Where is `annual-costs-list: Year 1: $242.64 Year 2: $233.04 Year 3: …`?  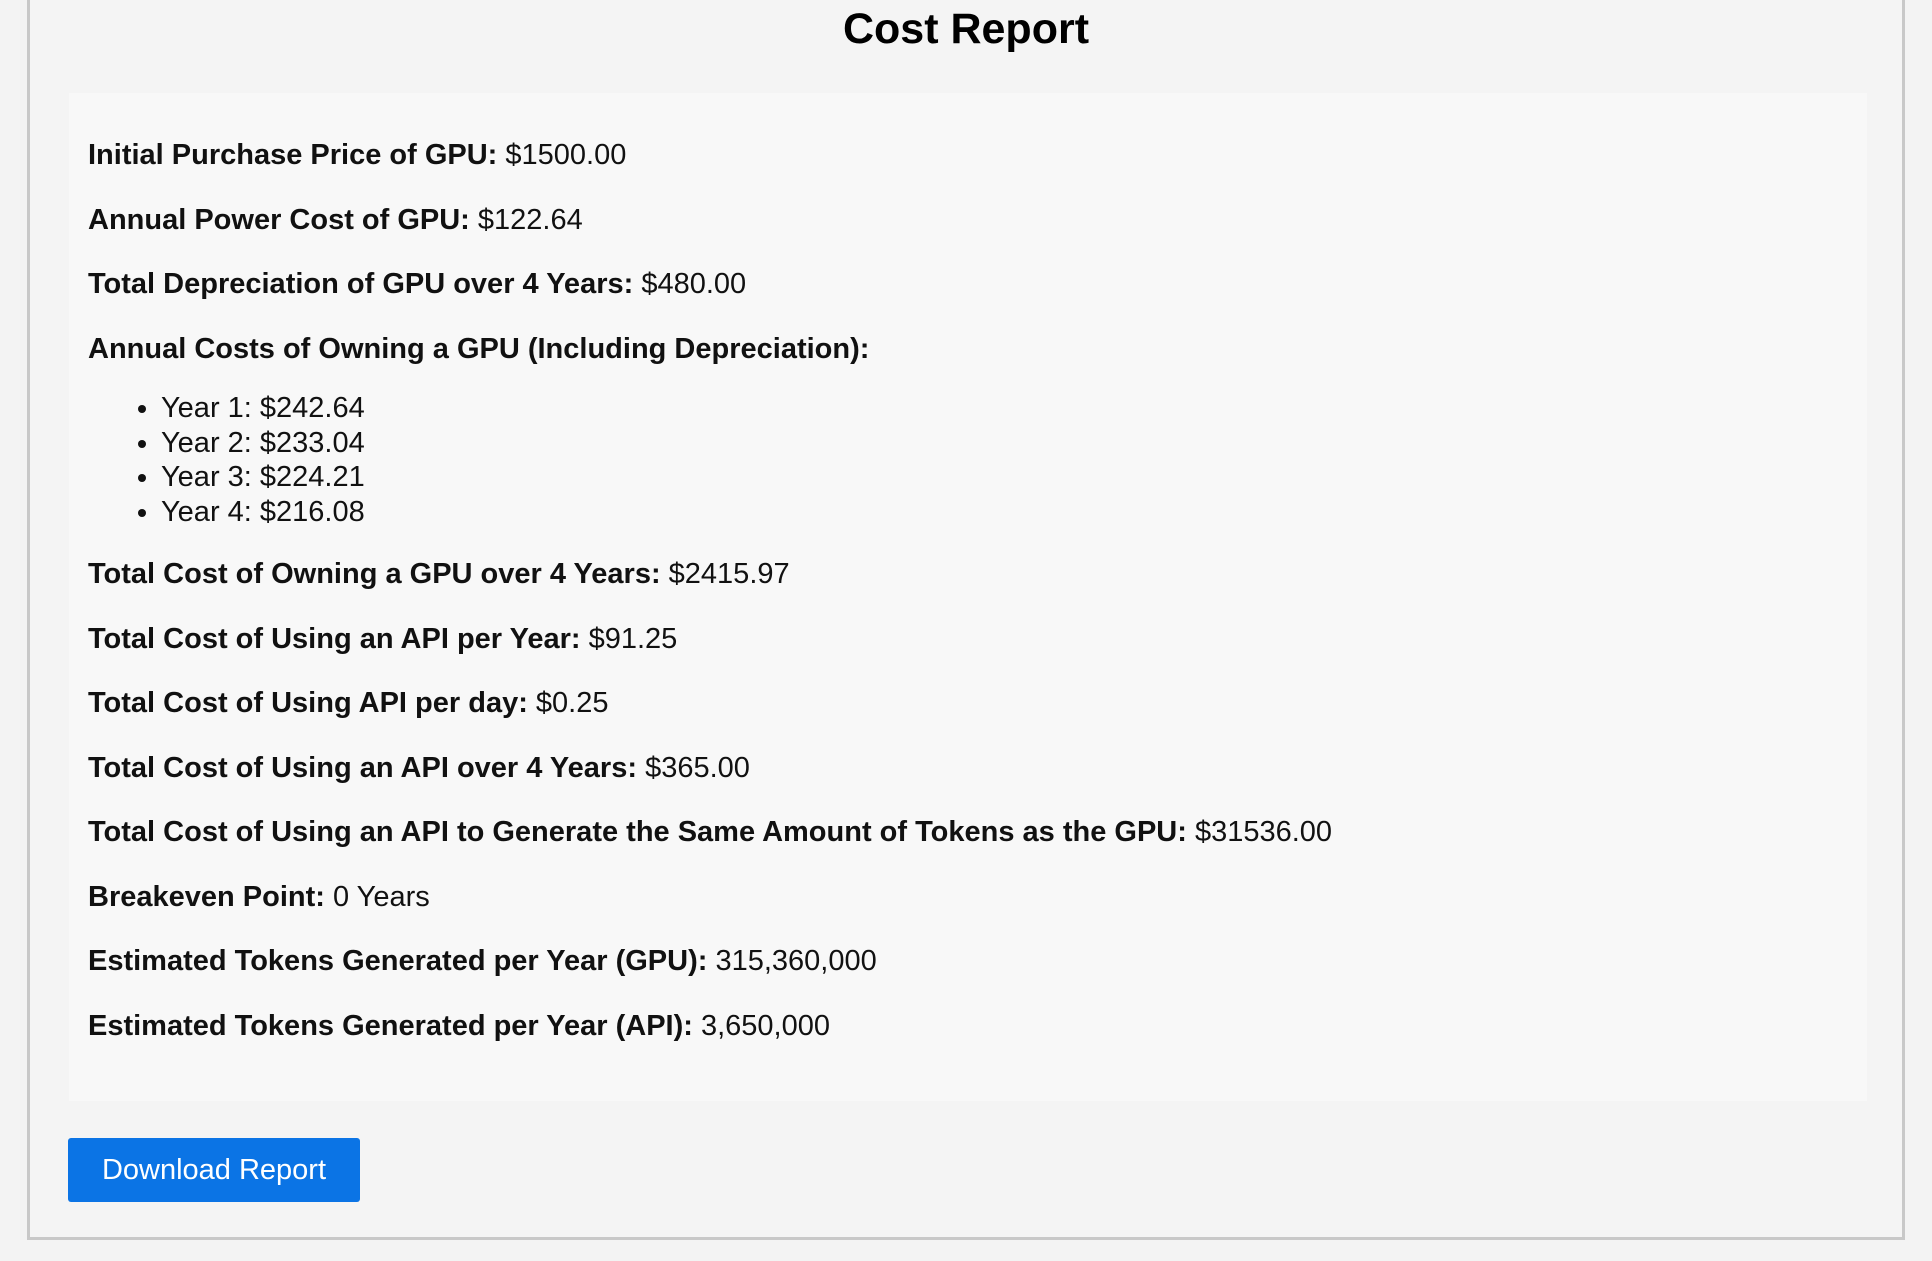
annual-costs-list: Year 1: $242.64 Year 2: $233.04 Year 3: … is located at coordinates (248, 460).